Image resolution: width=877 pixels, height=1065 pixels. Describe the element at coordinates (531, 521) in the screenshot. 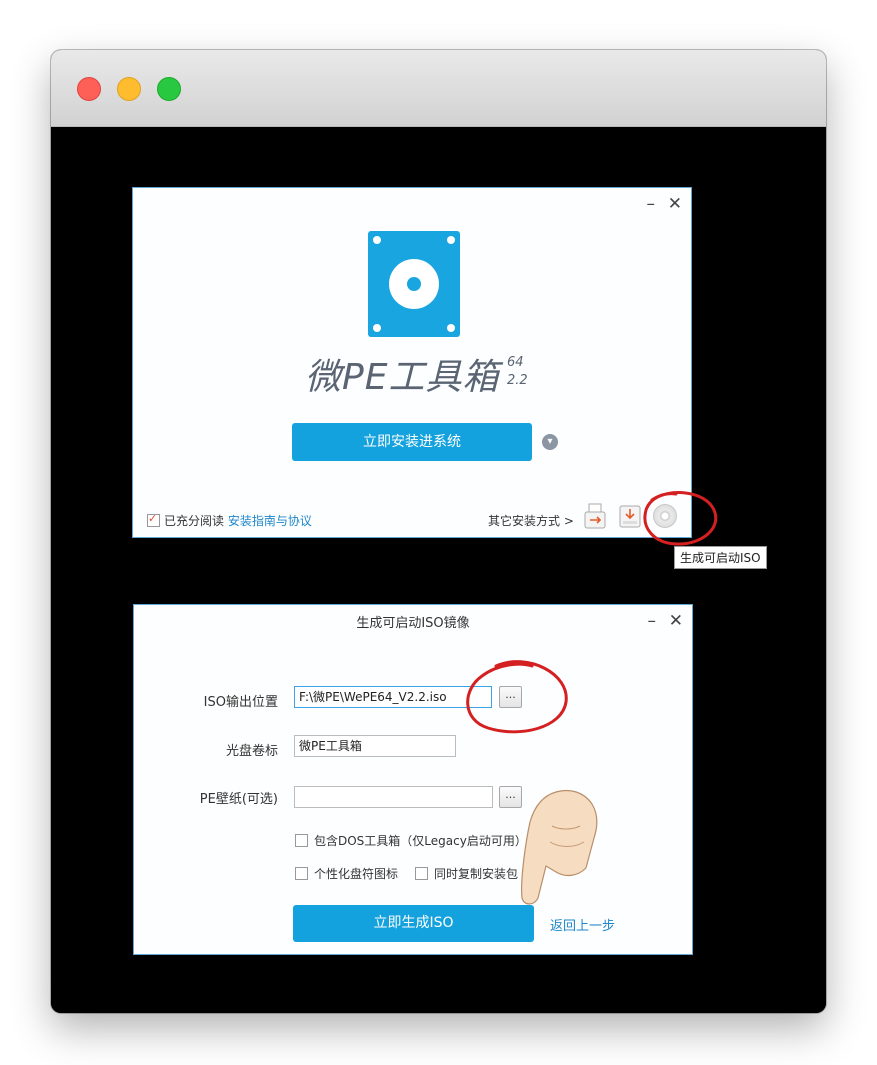

I see `other-install-methods-label: 其它安装方式 >` at that location.